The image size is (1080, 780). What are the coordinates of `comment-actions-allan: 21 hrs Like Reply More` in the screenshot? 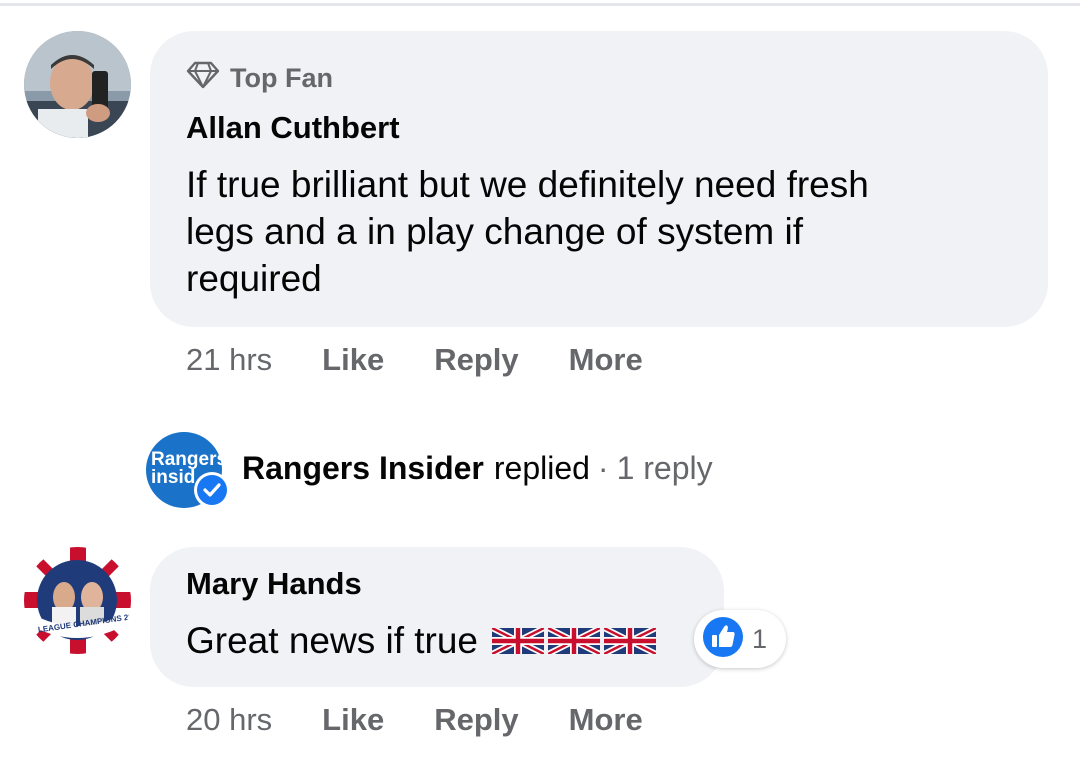 It's located at (439, 360).